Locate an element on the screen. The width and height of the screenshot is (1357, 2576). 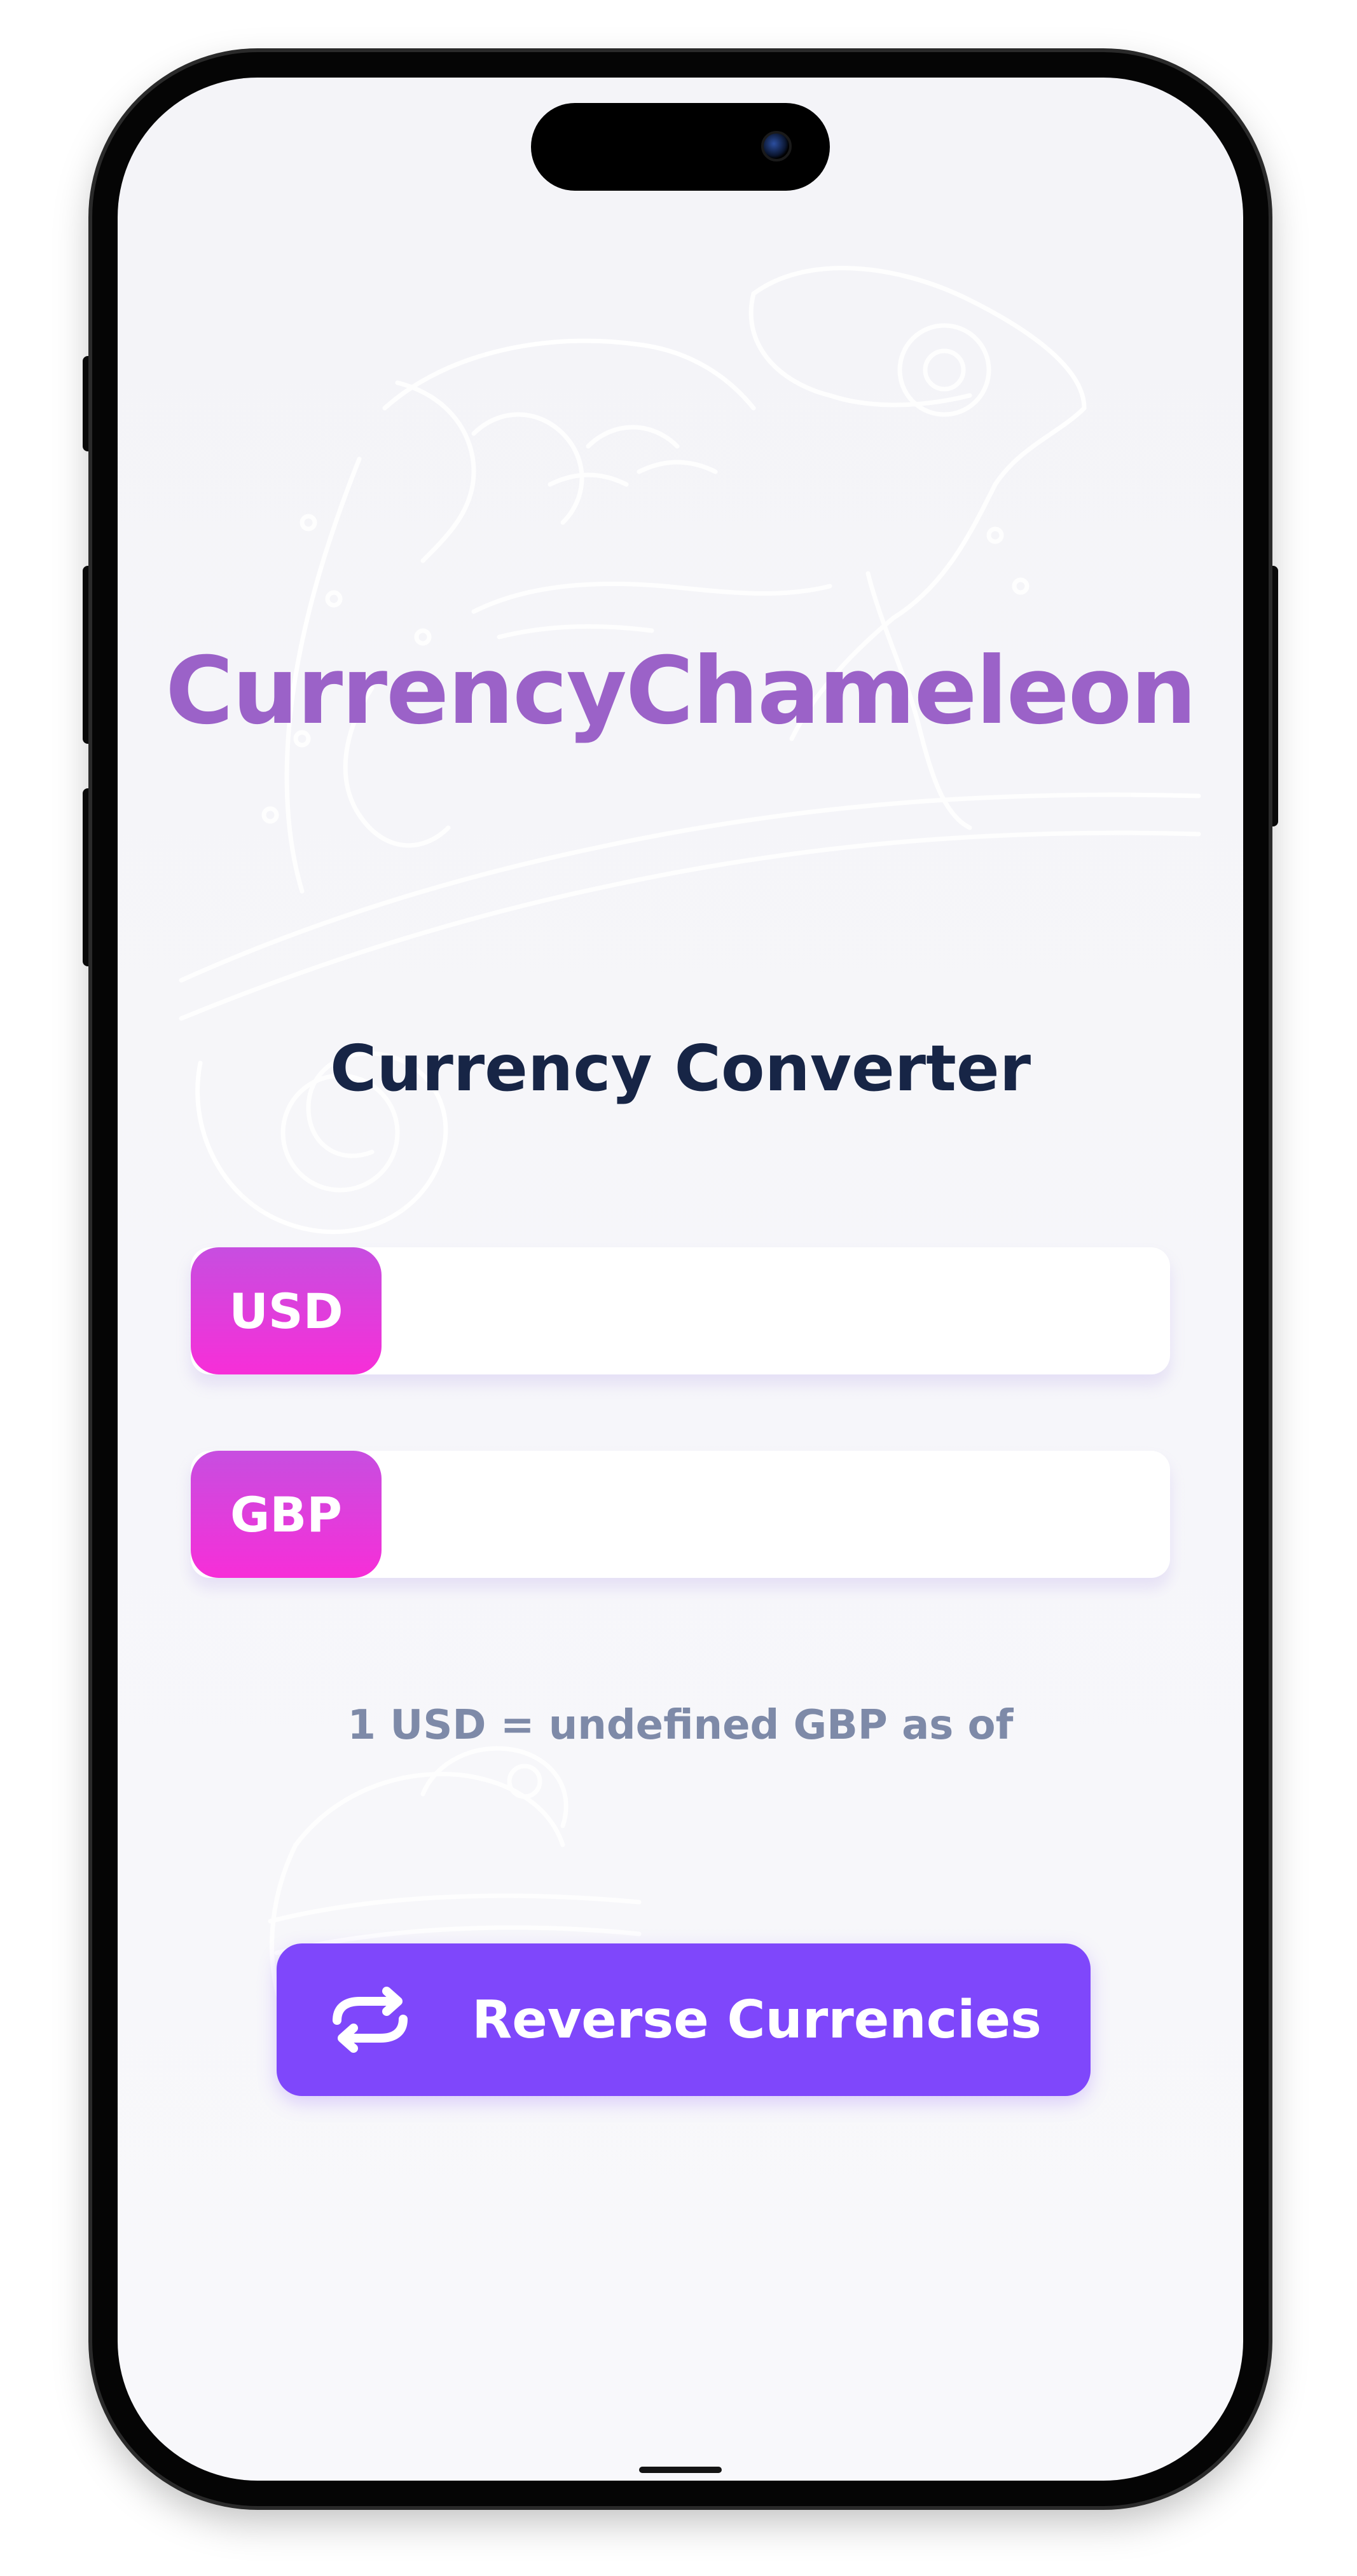
swap-arrows-icon is located at coordinates (371, 2020).